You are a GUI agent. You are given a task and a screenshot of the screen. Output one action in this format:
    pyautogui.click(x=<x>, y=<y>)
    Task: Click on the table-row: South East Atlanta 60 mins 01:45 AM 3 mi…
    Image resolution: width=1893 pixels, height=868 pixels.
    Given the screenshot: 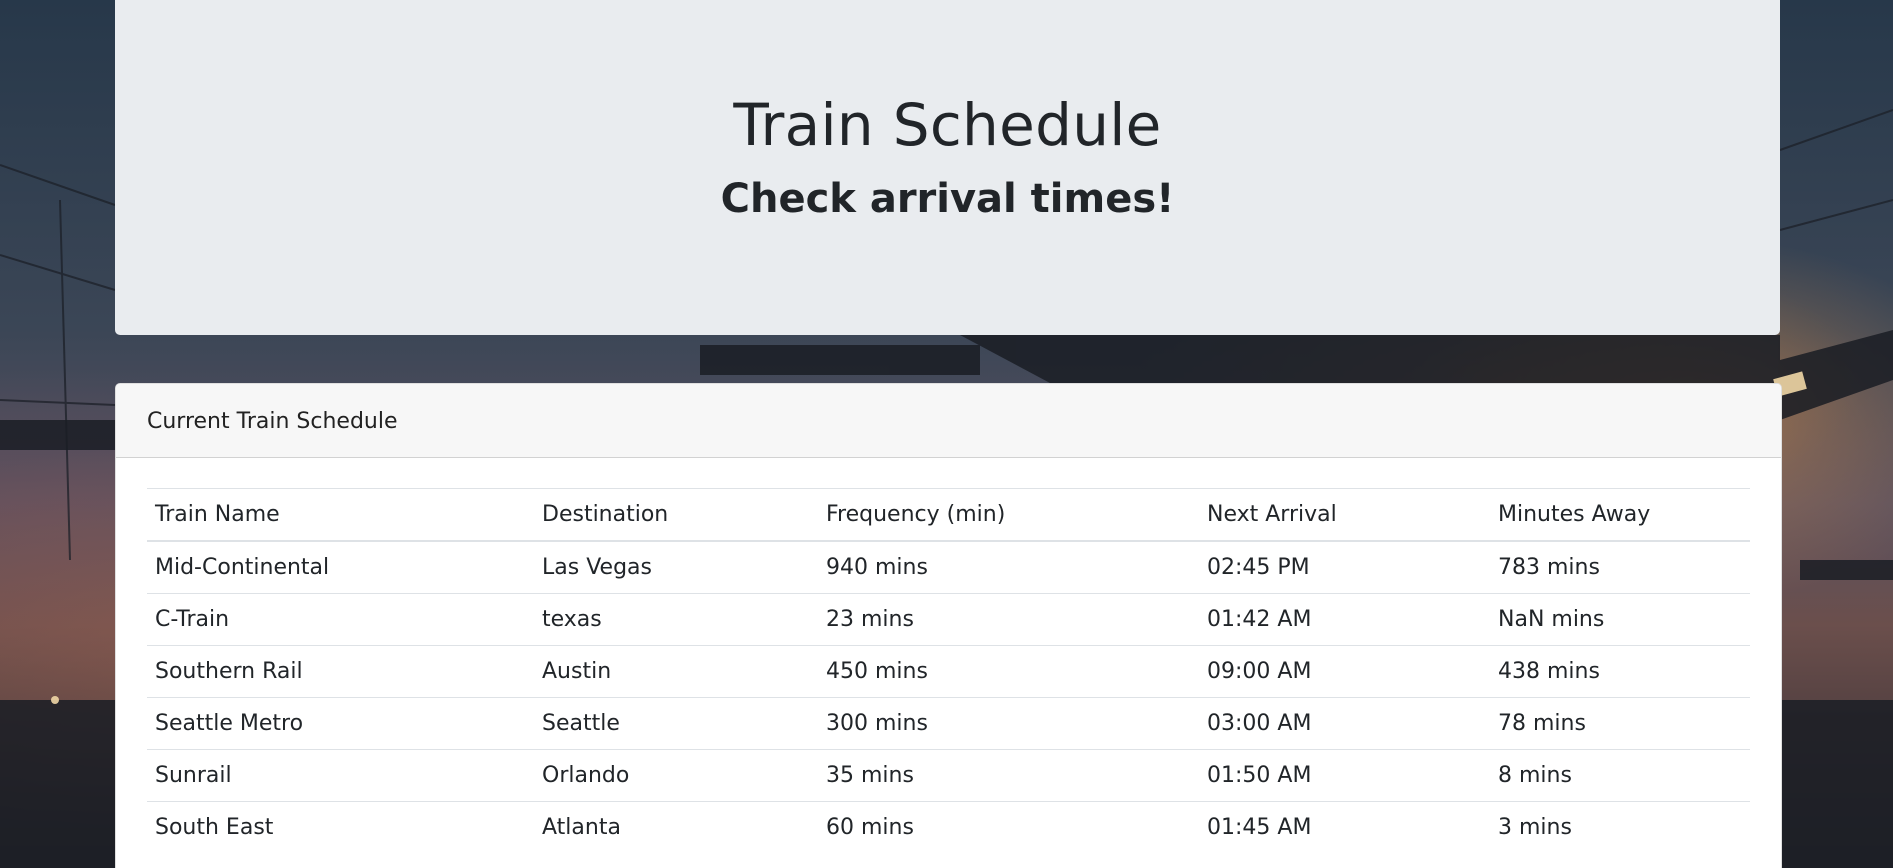 What is the action you would take?
    pyautogui.click(x=948, y=827)
    